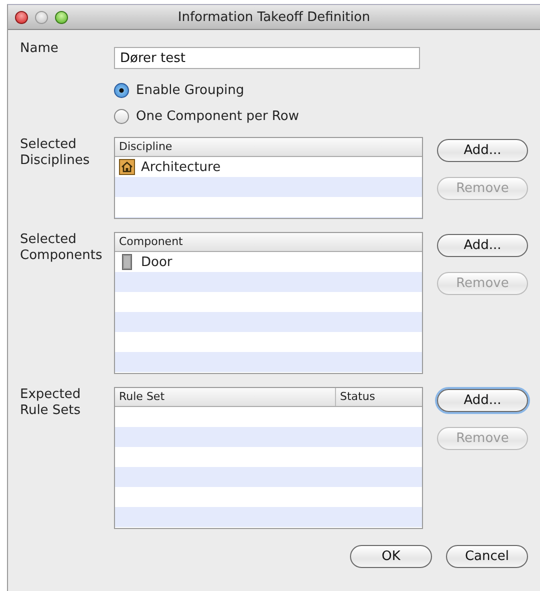  Describe the element at coordinates (181, 167) in the screenshot. I see `list-cell: Architecture` at that location.